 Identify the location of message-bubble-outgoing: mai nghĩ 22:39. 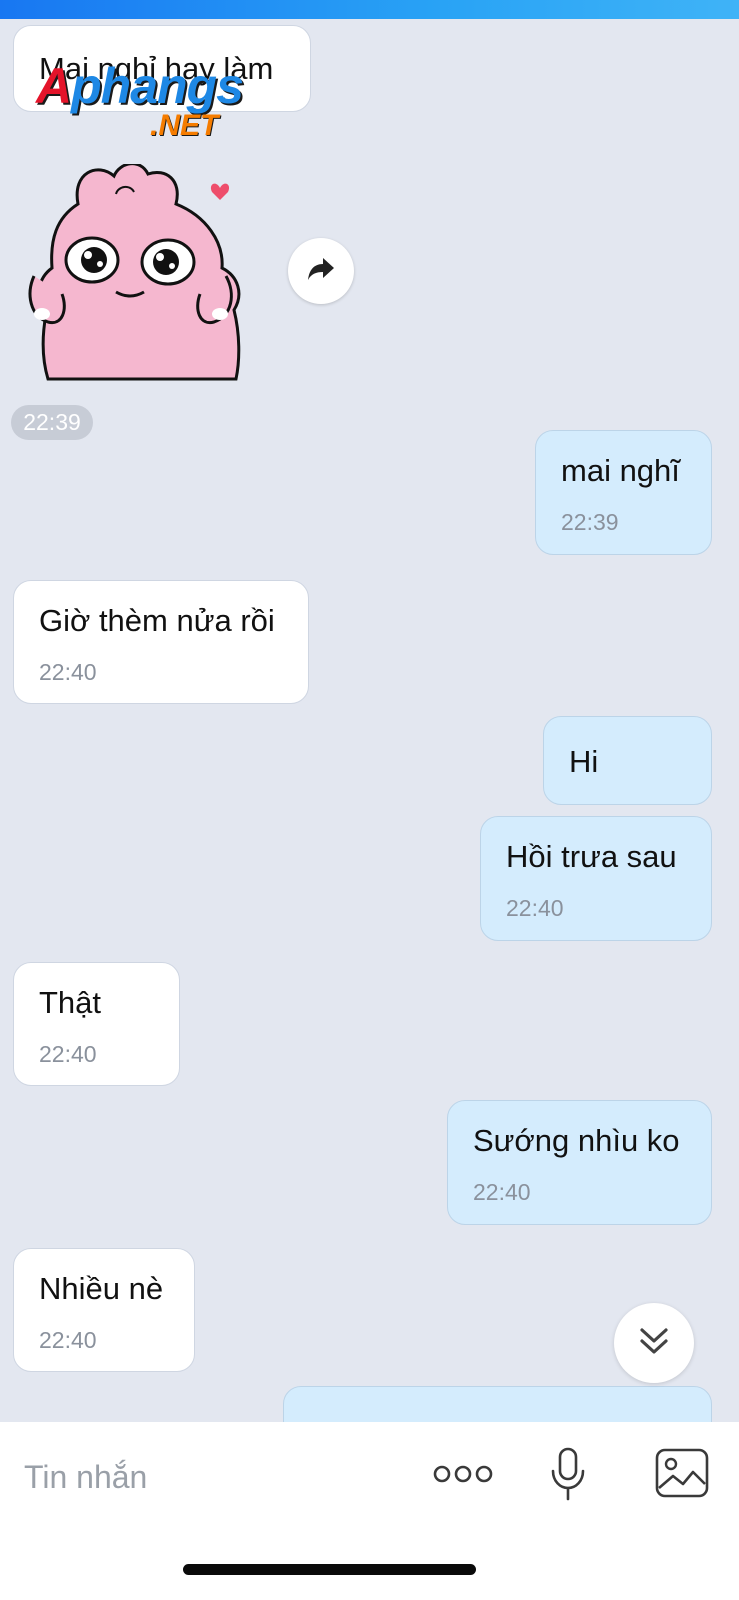
(623, 492).